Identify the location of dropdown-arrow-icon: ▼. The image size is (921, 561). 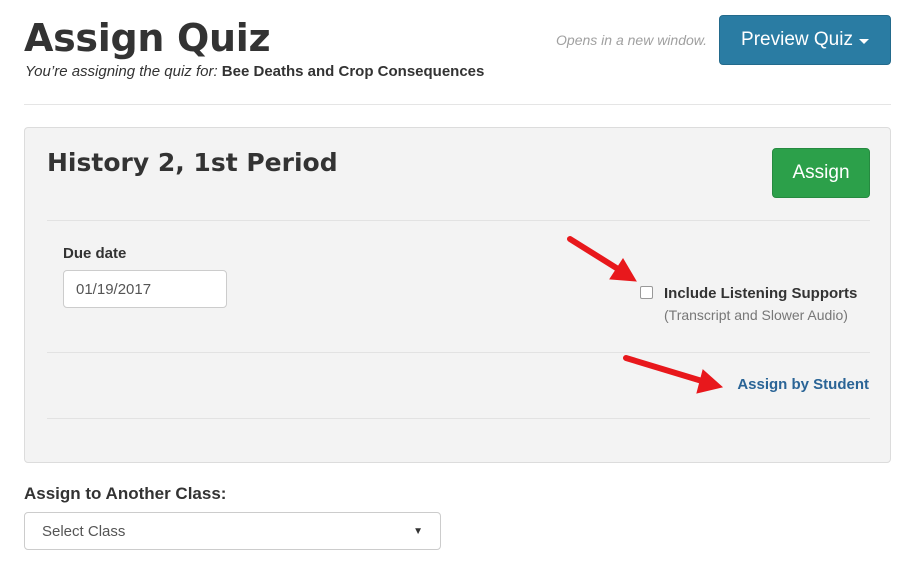
(418, 531).